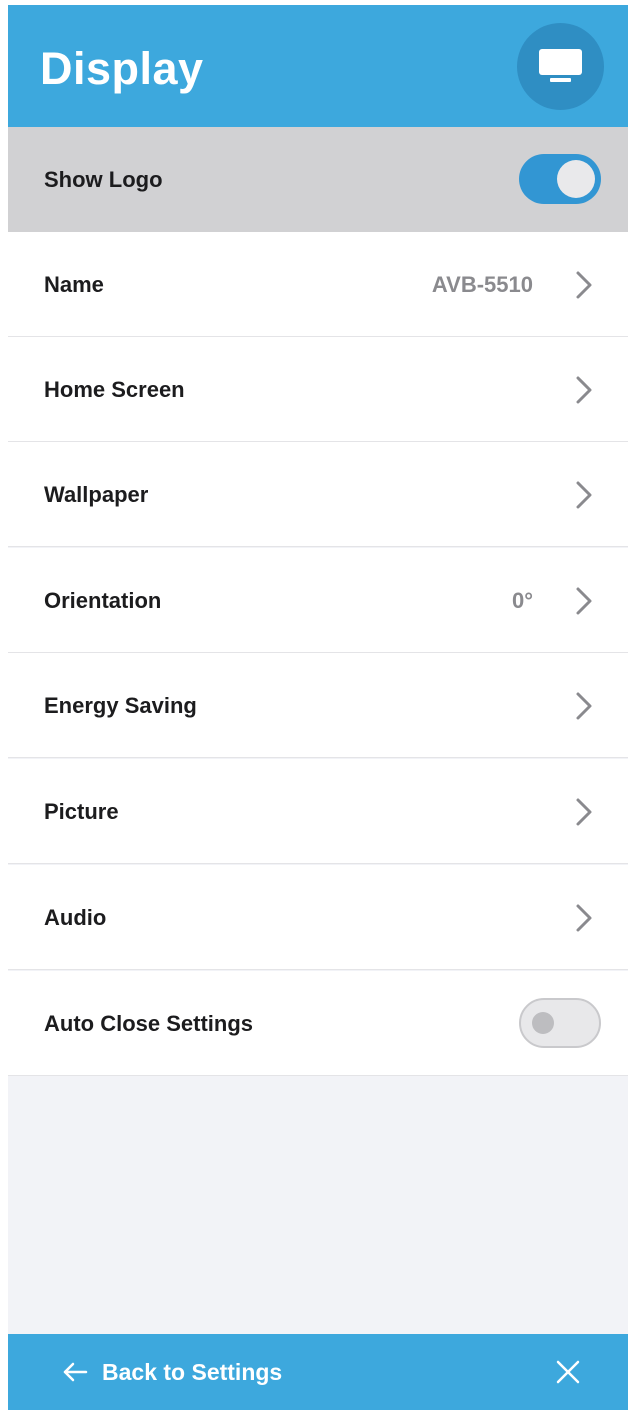  I want to click on display-icon-button, so click(560, 66).